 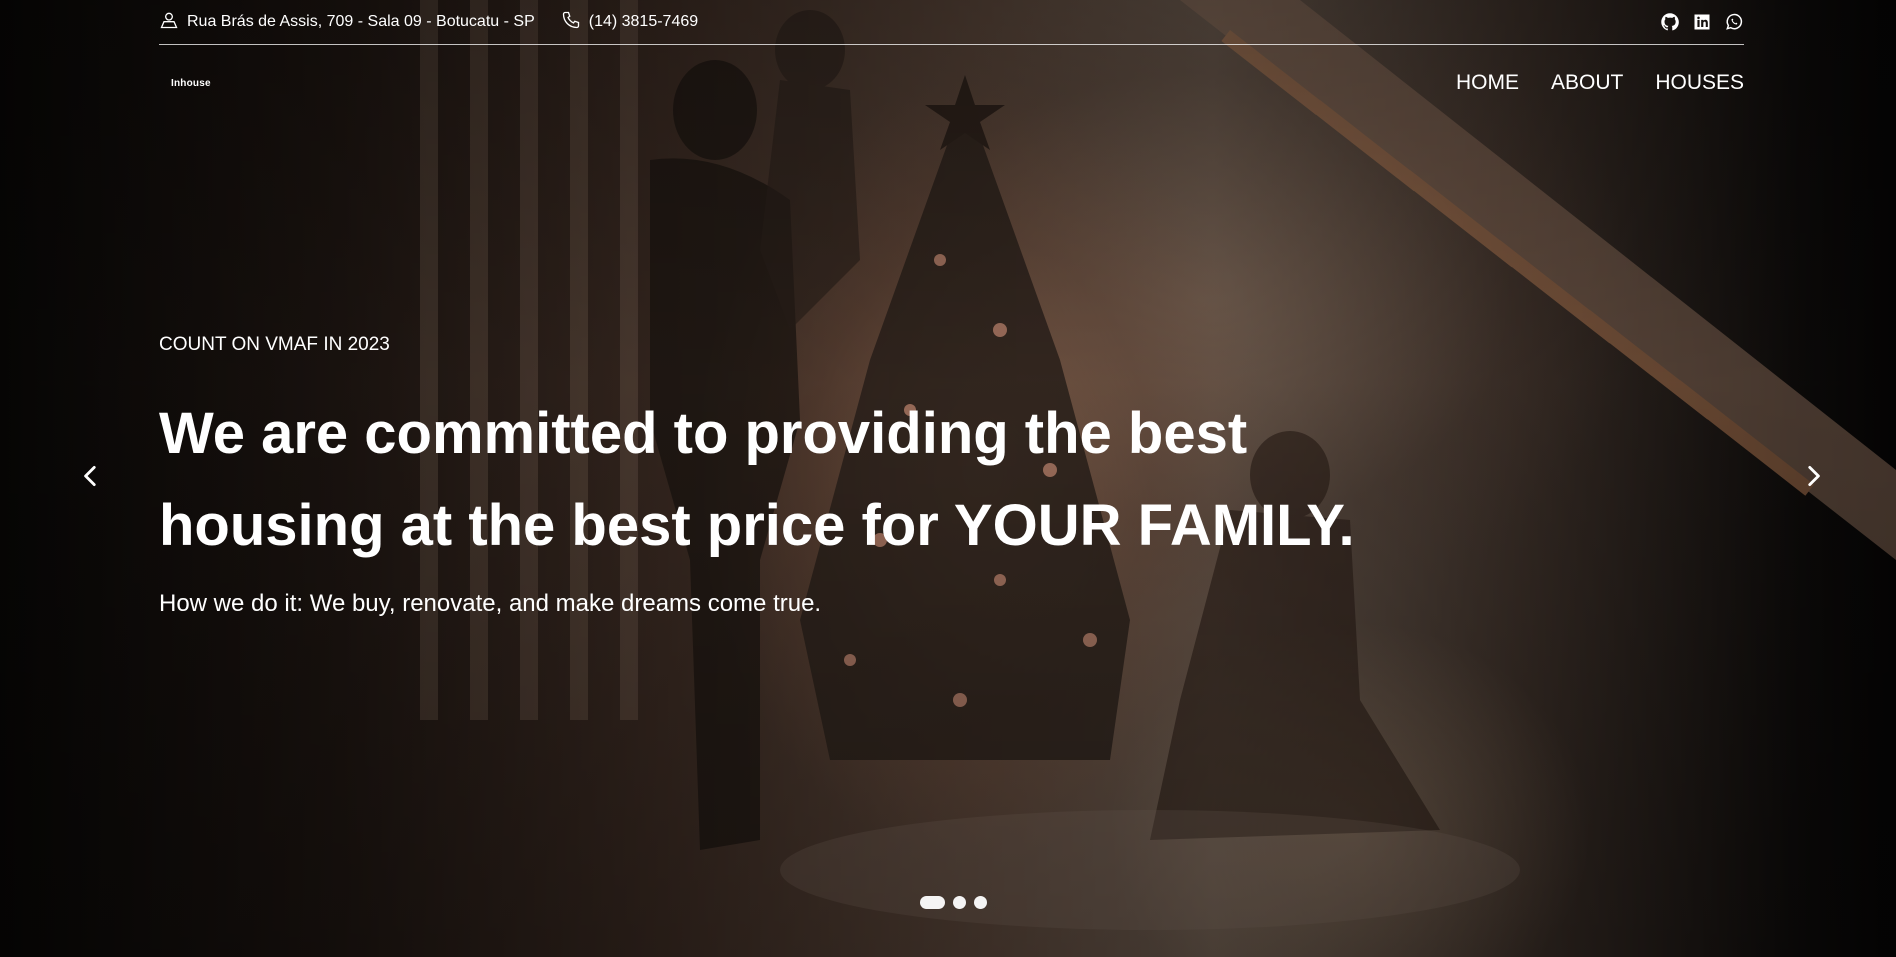 What do you see at coordinates (169, 22) in the screenshot?
I see `user-location-icon` at bounding box center [169, 22].